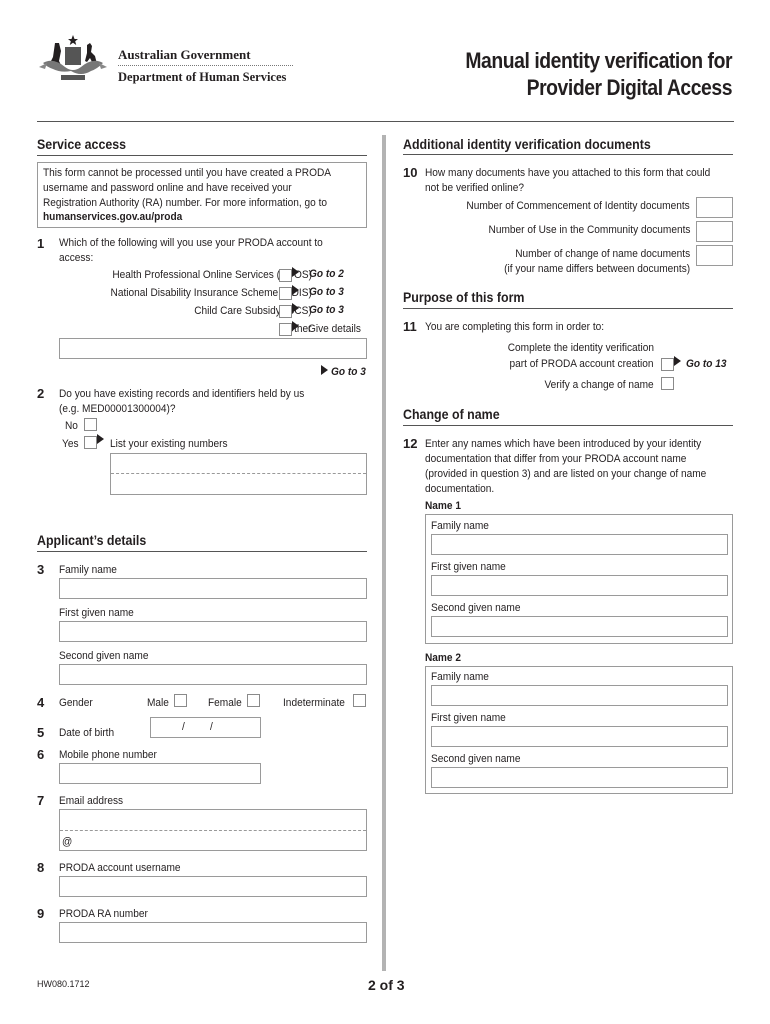 Image resolution: width=770 pixels, height=1024 pixels. Describe the element at coordinates (326, 274) in the screenshot. I see `goto-label: Go to 2` at that location.